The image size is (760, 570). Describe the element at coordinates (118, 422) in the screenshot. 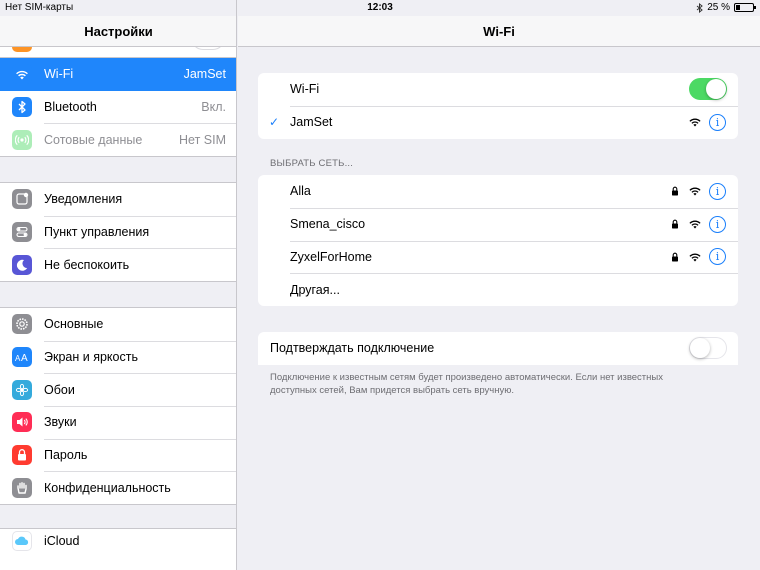

I see `sidebar-item-sounds: Звуки` at that location.